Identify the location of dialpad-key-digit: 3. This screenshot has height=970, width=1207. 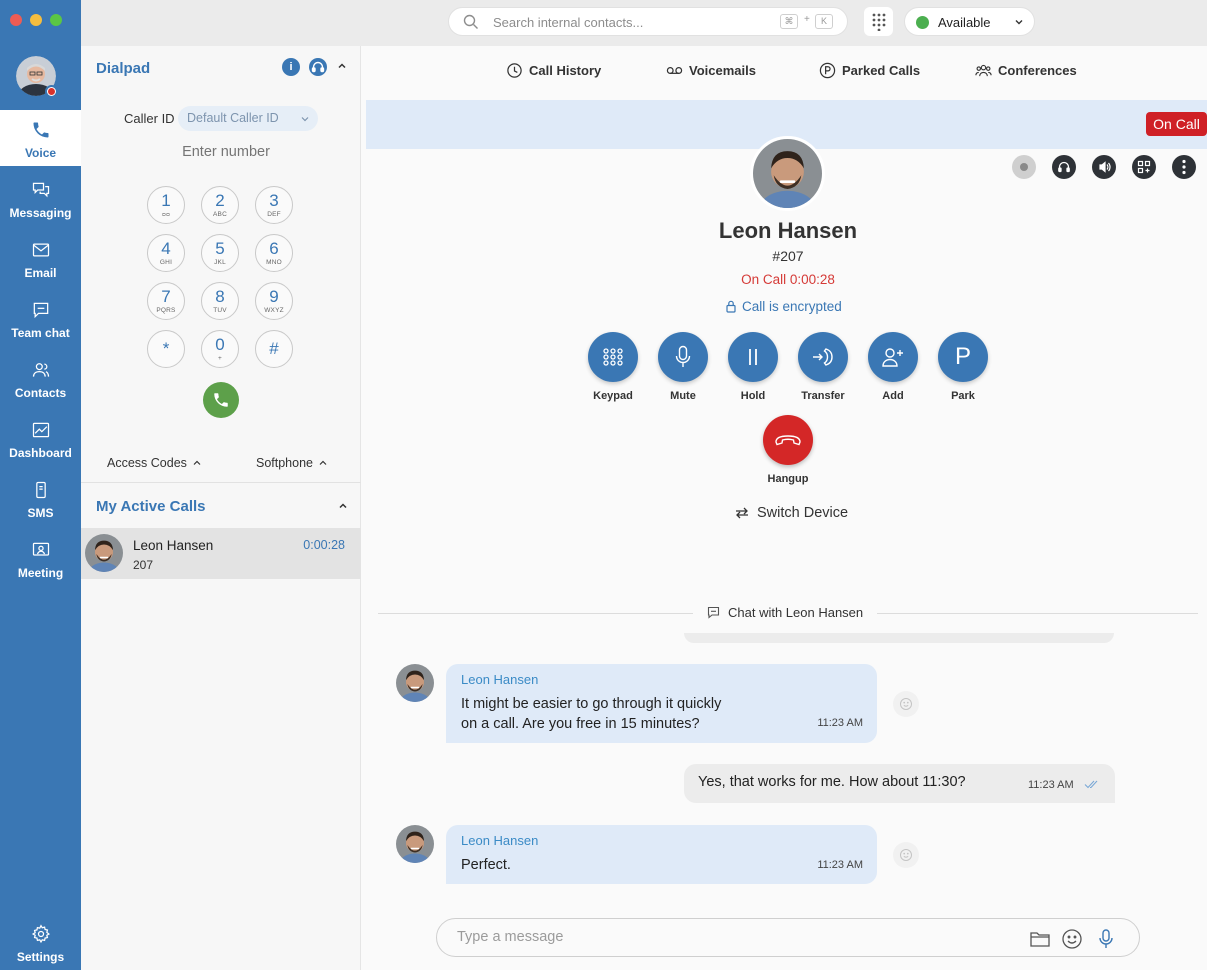
(274, 200).